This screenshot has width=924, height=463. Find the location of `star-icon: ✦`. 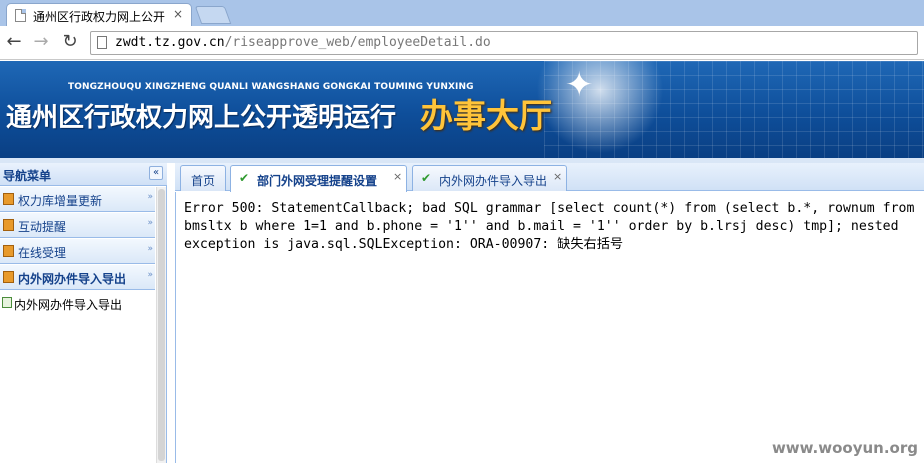

star-icon: ✦ is located at coordinates (579, 85).